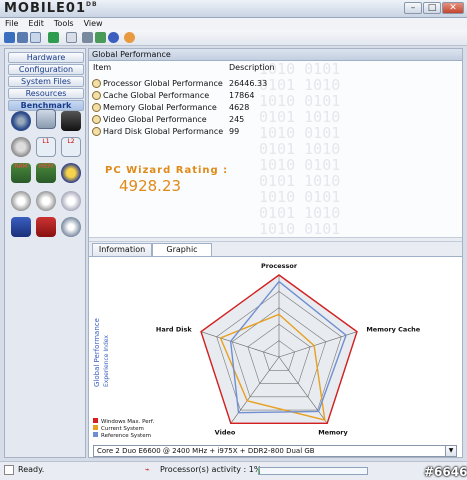  I want to click on video-icon, so click(46, 201).